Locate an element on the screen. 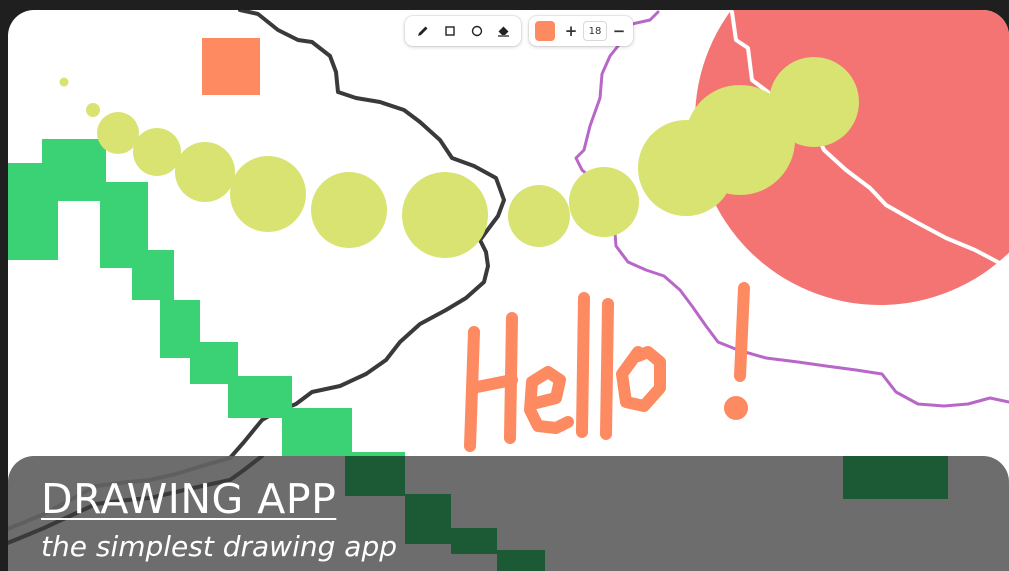 This screenshot has height=571, width=1009. drawing-toolbar: + − is located at coordinates (519, 31).